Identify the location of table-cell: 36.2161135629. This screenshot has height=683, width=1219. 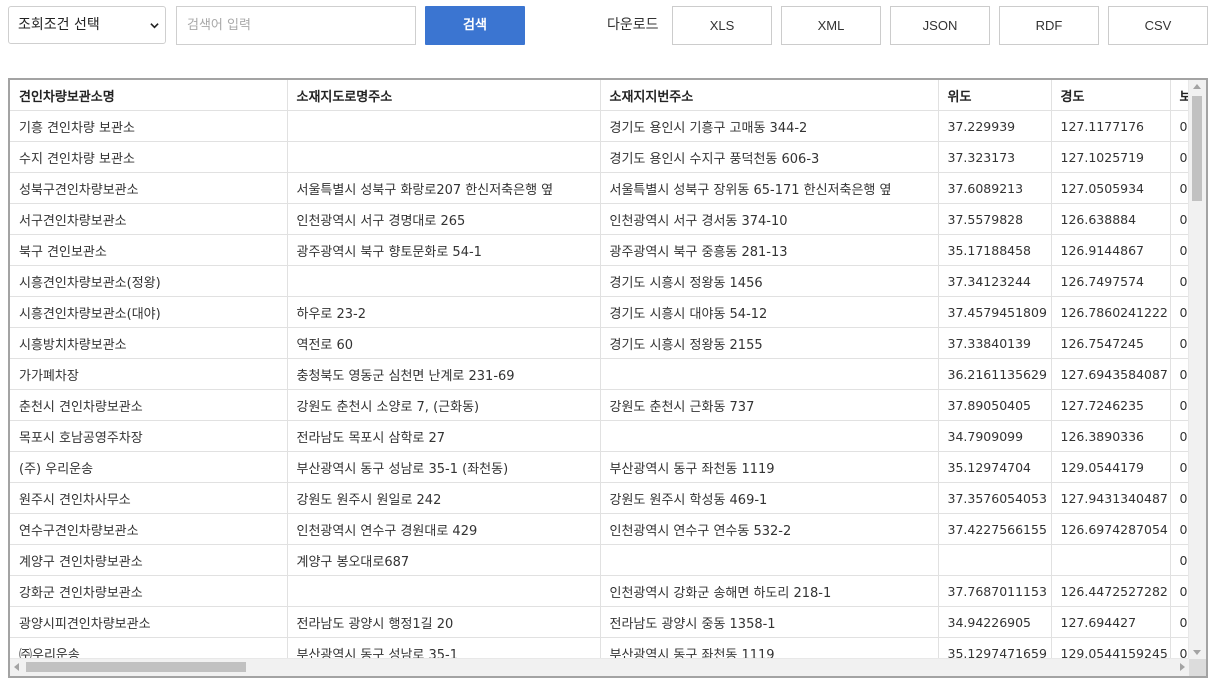
(994, 374).